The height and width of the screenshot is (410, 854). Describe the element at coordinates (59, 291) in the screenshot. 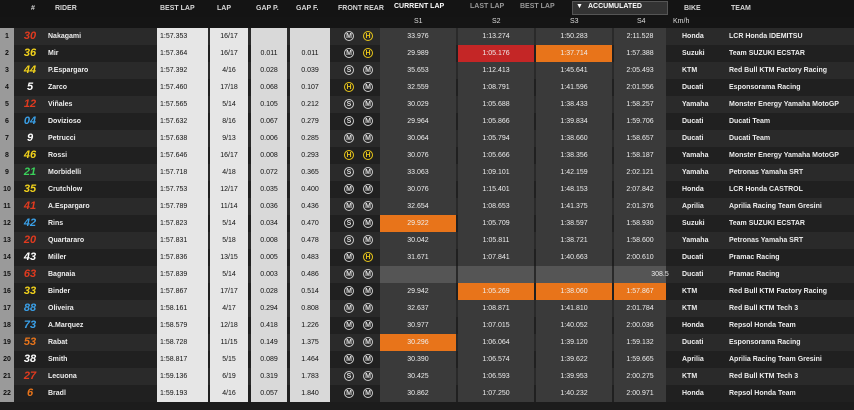

I see `cell-rider: Binder` at that location.